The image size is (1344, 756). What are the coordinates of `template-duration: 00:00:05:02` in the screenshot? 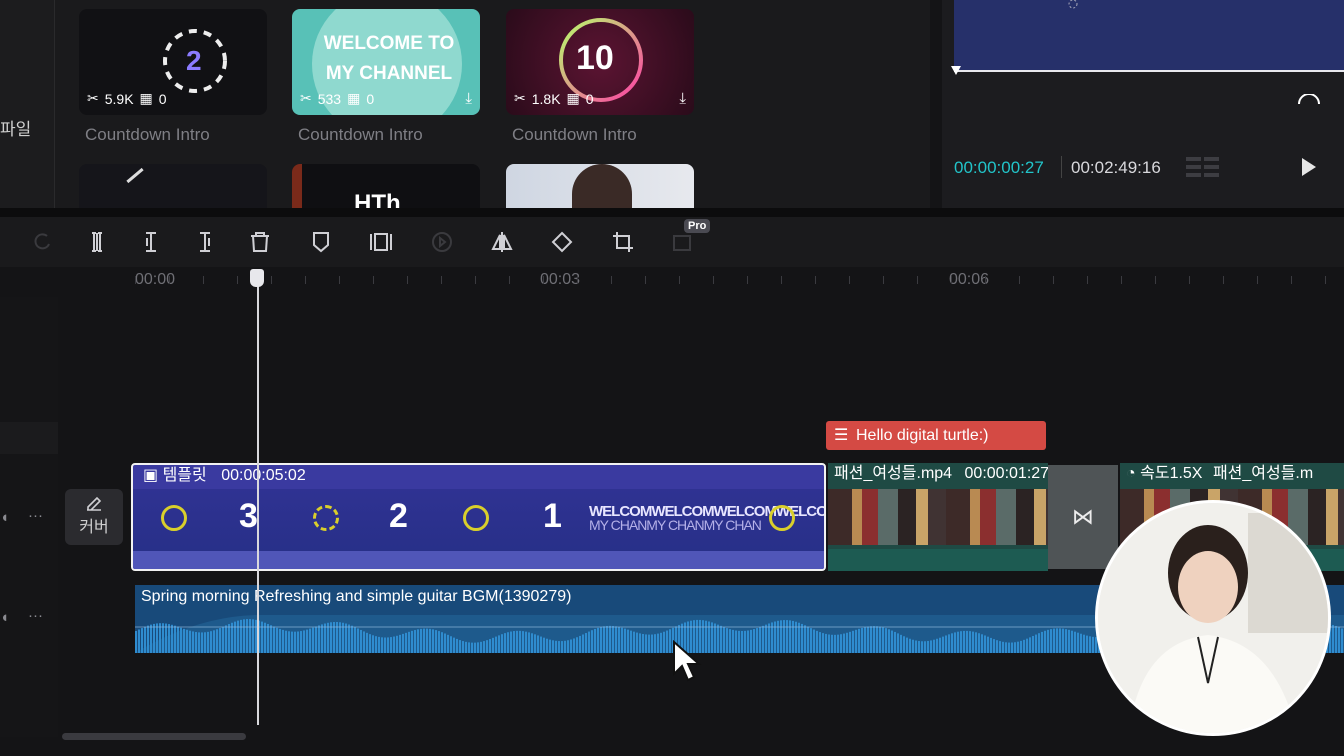 It's located at (263, 475).